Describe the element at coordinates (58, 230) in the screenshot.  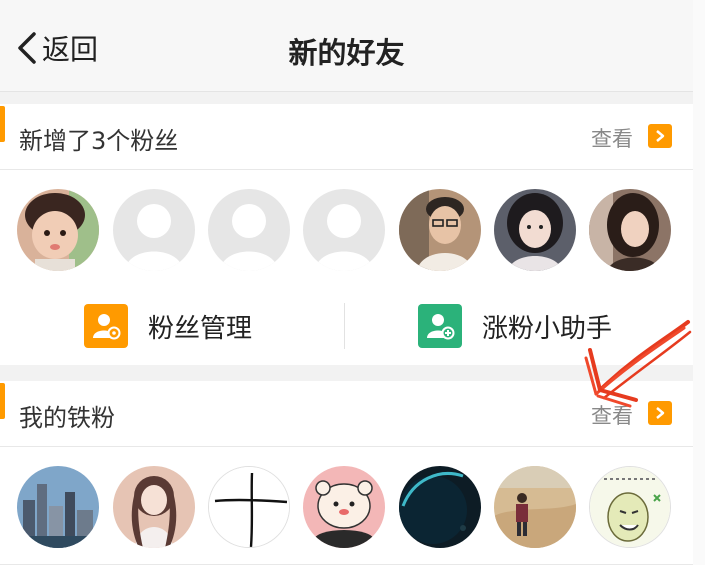
I see `avatar-child` at that location.